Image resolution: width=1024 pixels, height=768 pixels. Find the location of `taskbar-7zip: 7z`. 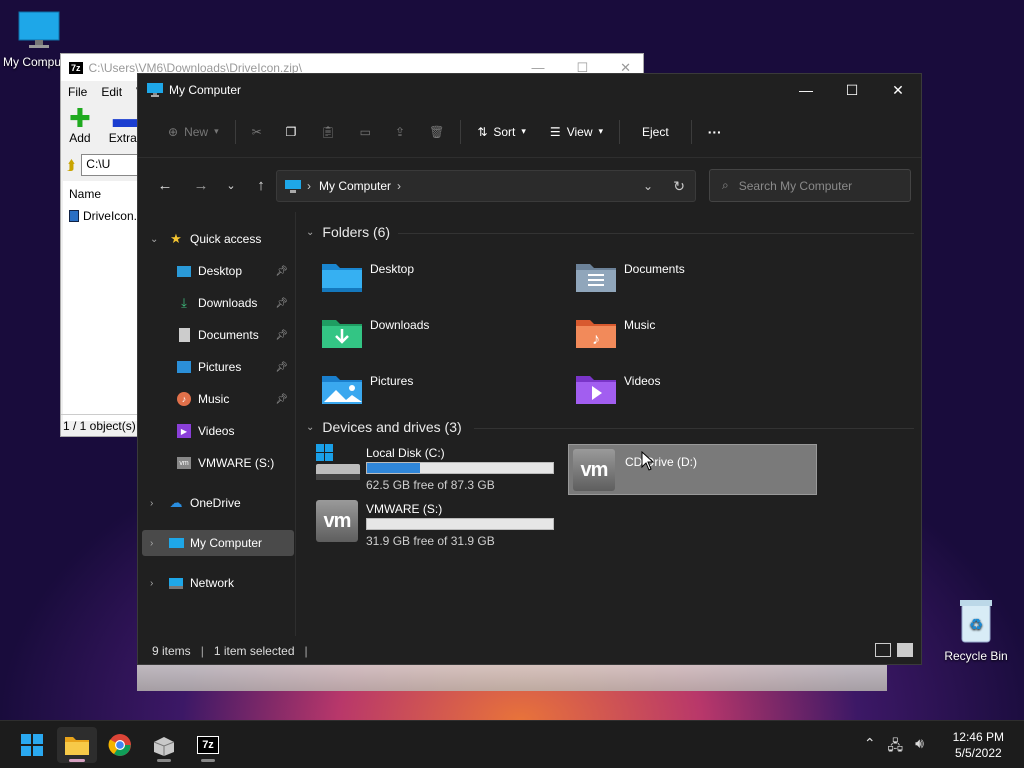

taskbar-7zip: 7z is located at coordinates (208, 745).